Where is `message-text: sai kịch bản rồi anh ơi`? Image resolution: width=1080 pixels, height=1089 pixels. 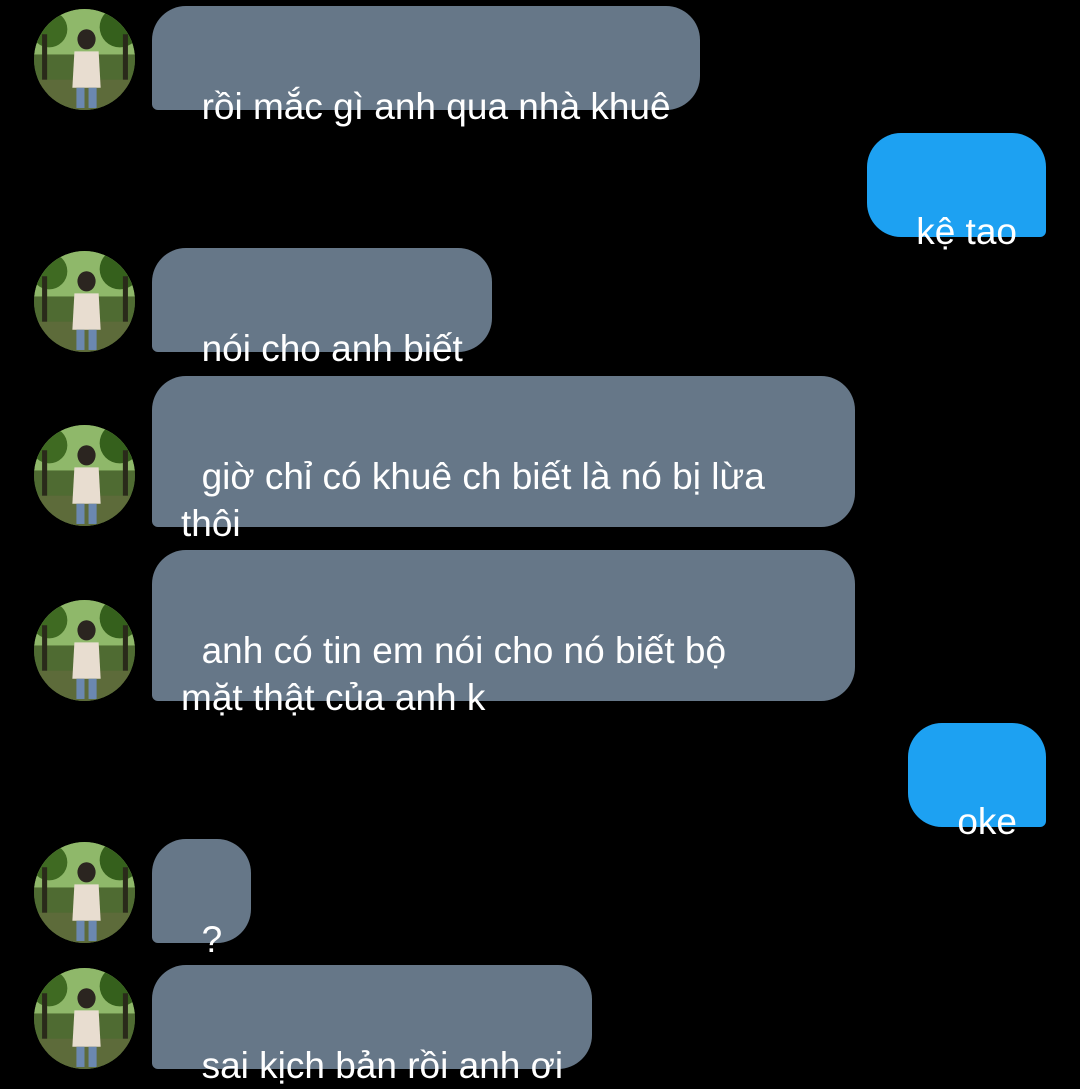 message-text: sai kịch bản rồi anh ơi is located at coordinates (382, 1065).